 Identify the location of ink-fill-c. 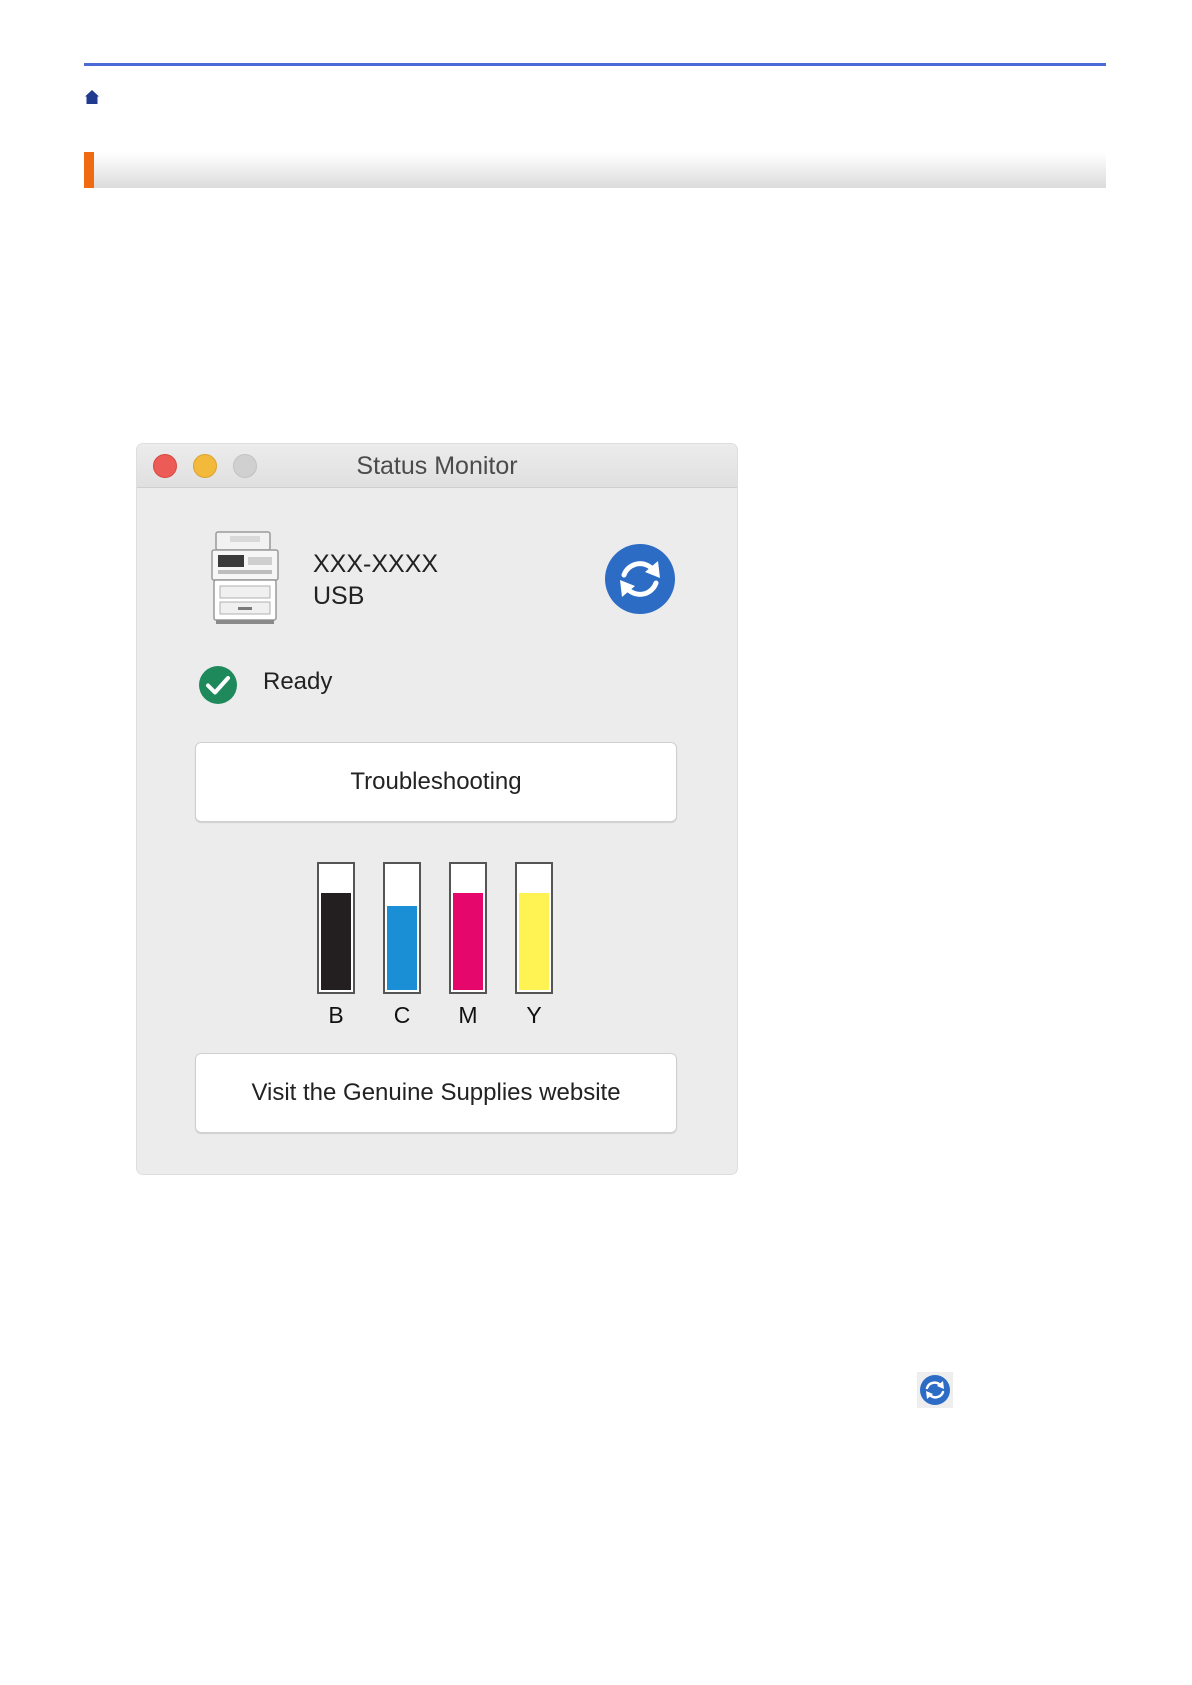
(402, 947).